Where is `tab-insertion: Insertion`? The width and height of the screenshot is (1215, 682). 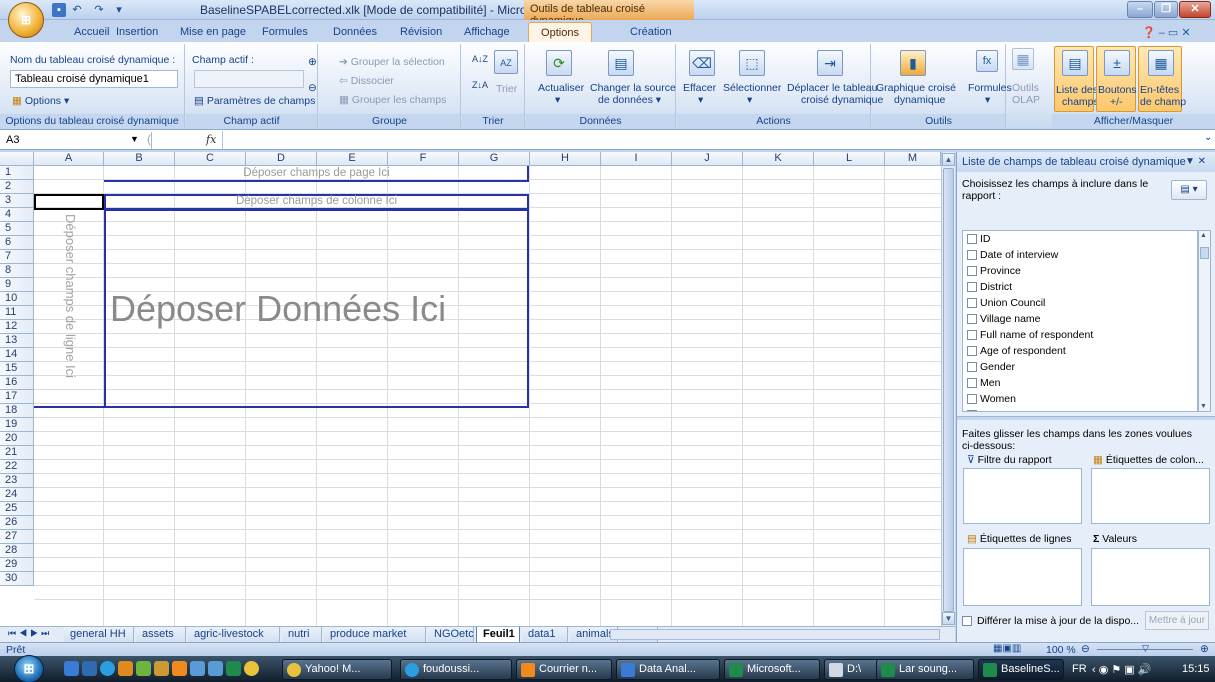
tab-insertion: Insertion is located at coordinates (137, 32).